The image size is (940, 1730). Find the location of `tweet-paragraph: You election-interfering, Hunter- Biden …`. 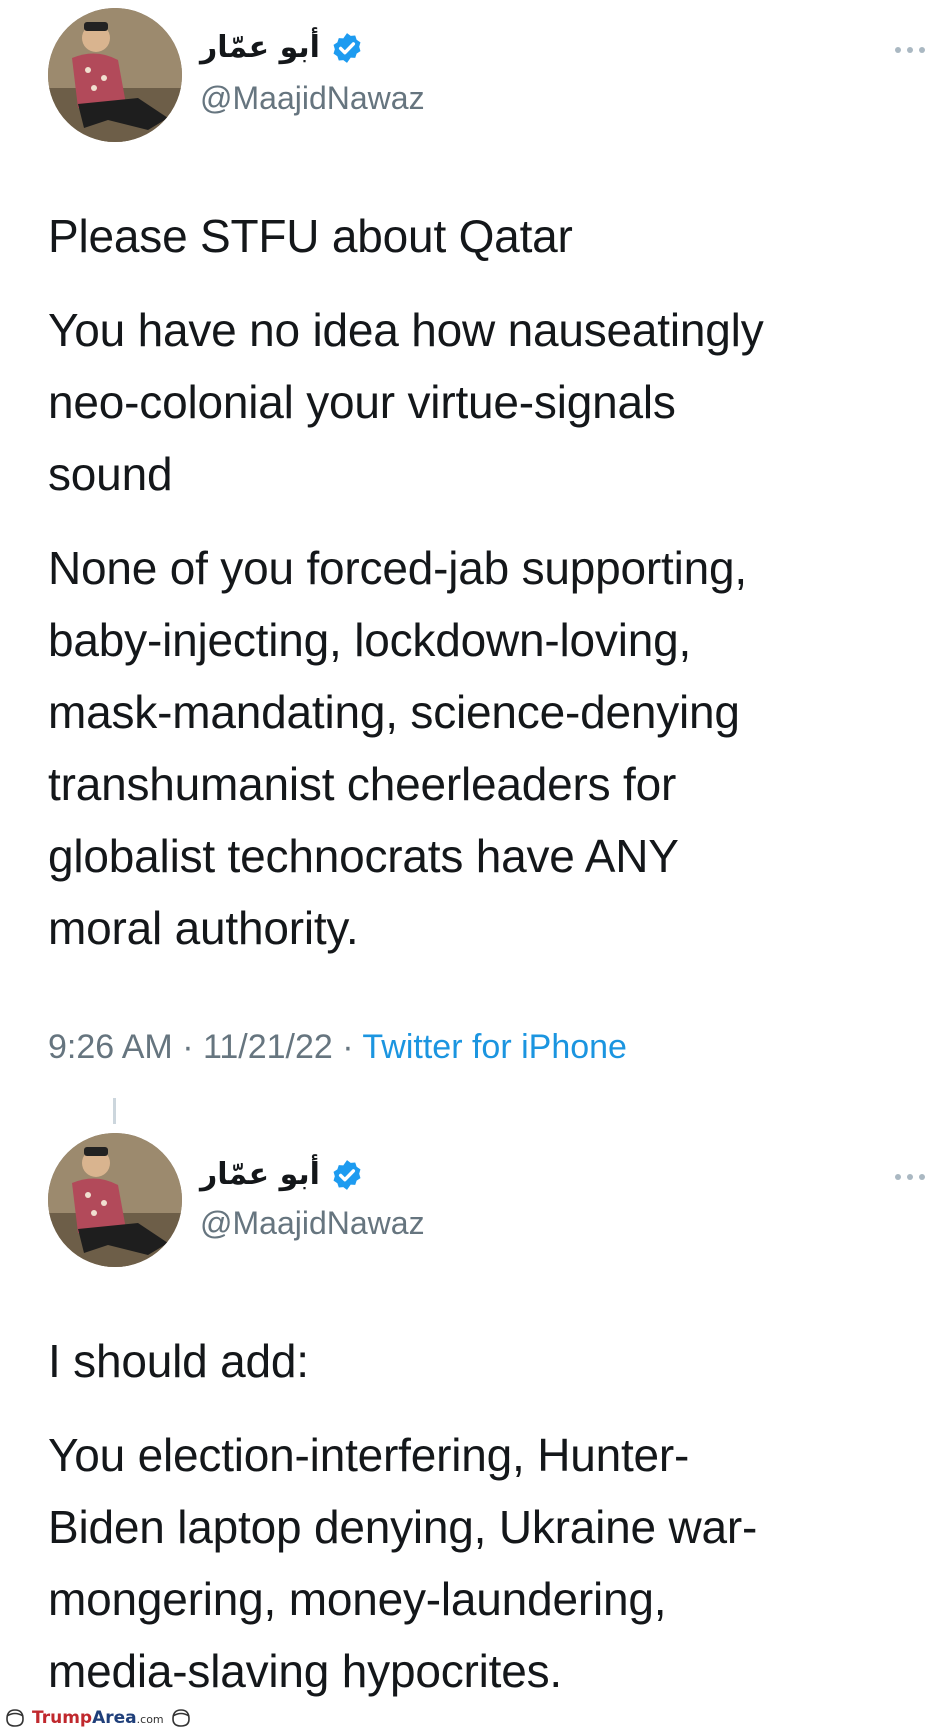

tweet-paragraph: You election-interfering, Hunter- Biden … is located at coordinates (403, 1563).